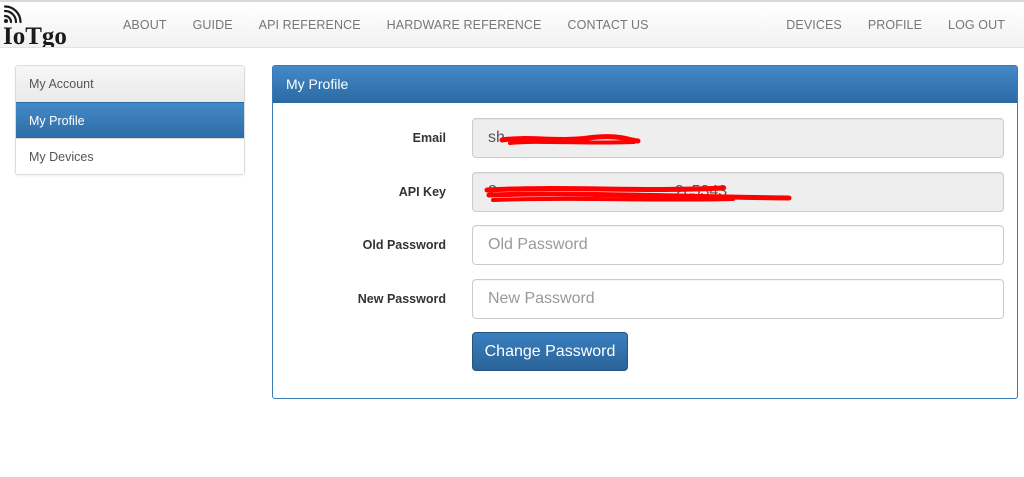 This screenshot has width=1024, height=477. What do you see at coordinates (645, 84) in the screenshot?
I see `panel-title: My Profile` at bounding box center [645, 84].